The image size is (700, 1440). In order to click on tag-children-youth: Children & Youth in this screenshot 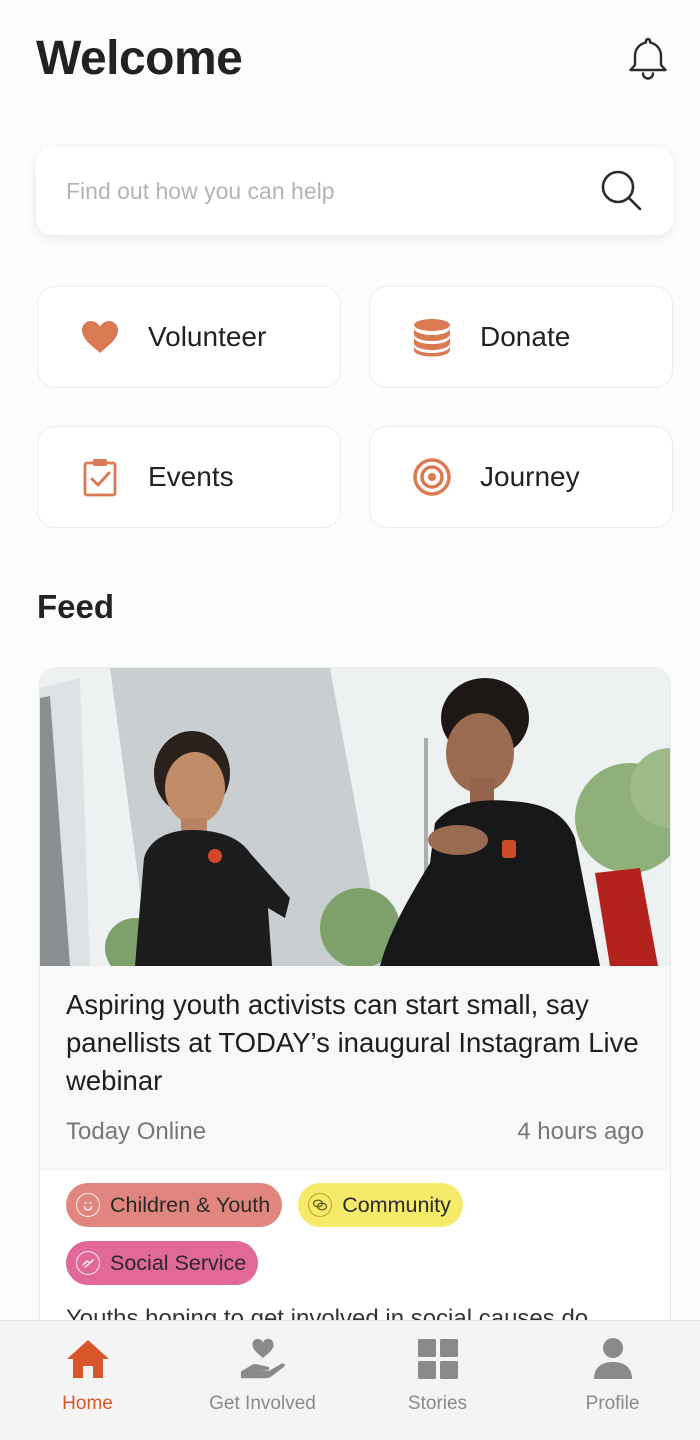, I will do `click(174, 1205)`.